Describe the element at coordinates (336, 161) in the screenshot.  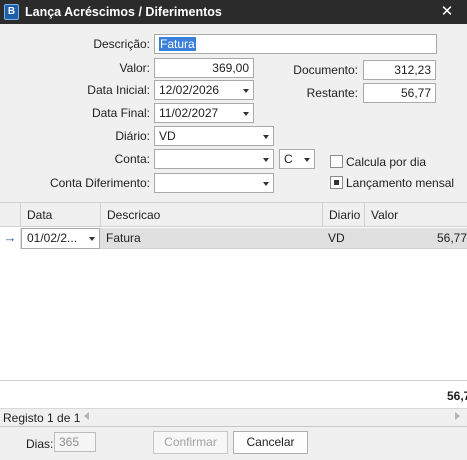
I see `calcula-por-dia-checkbox` at that location.